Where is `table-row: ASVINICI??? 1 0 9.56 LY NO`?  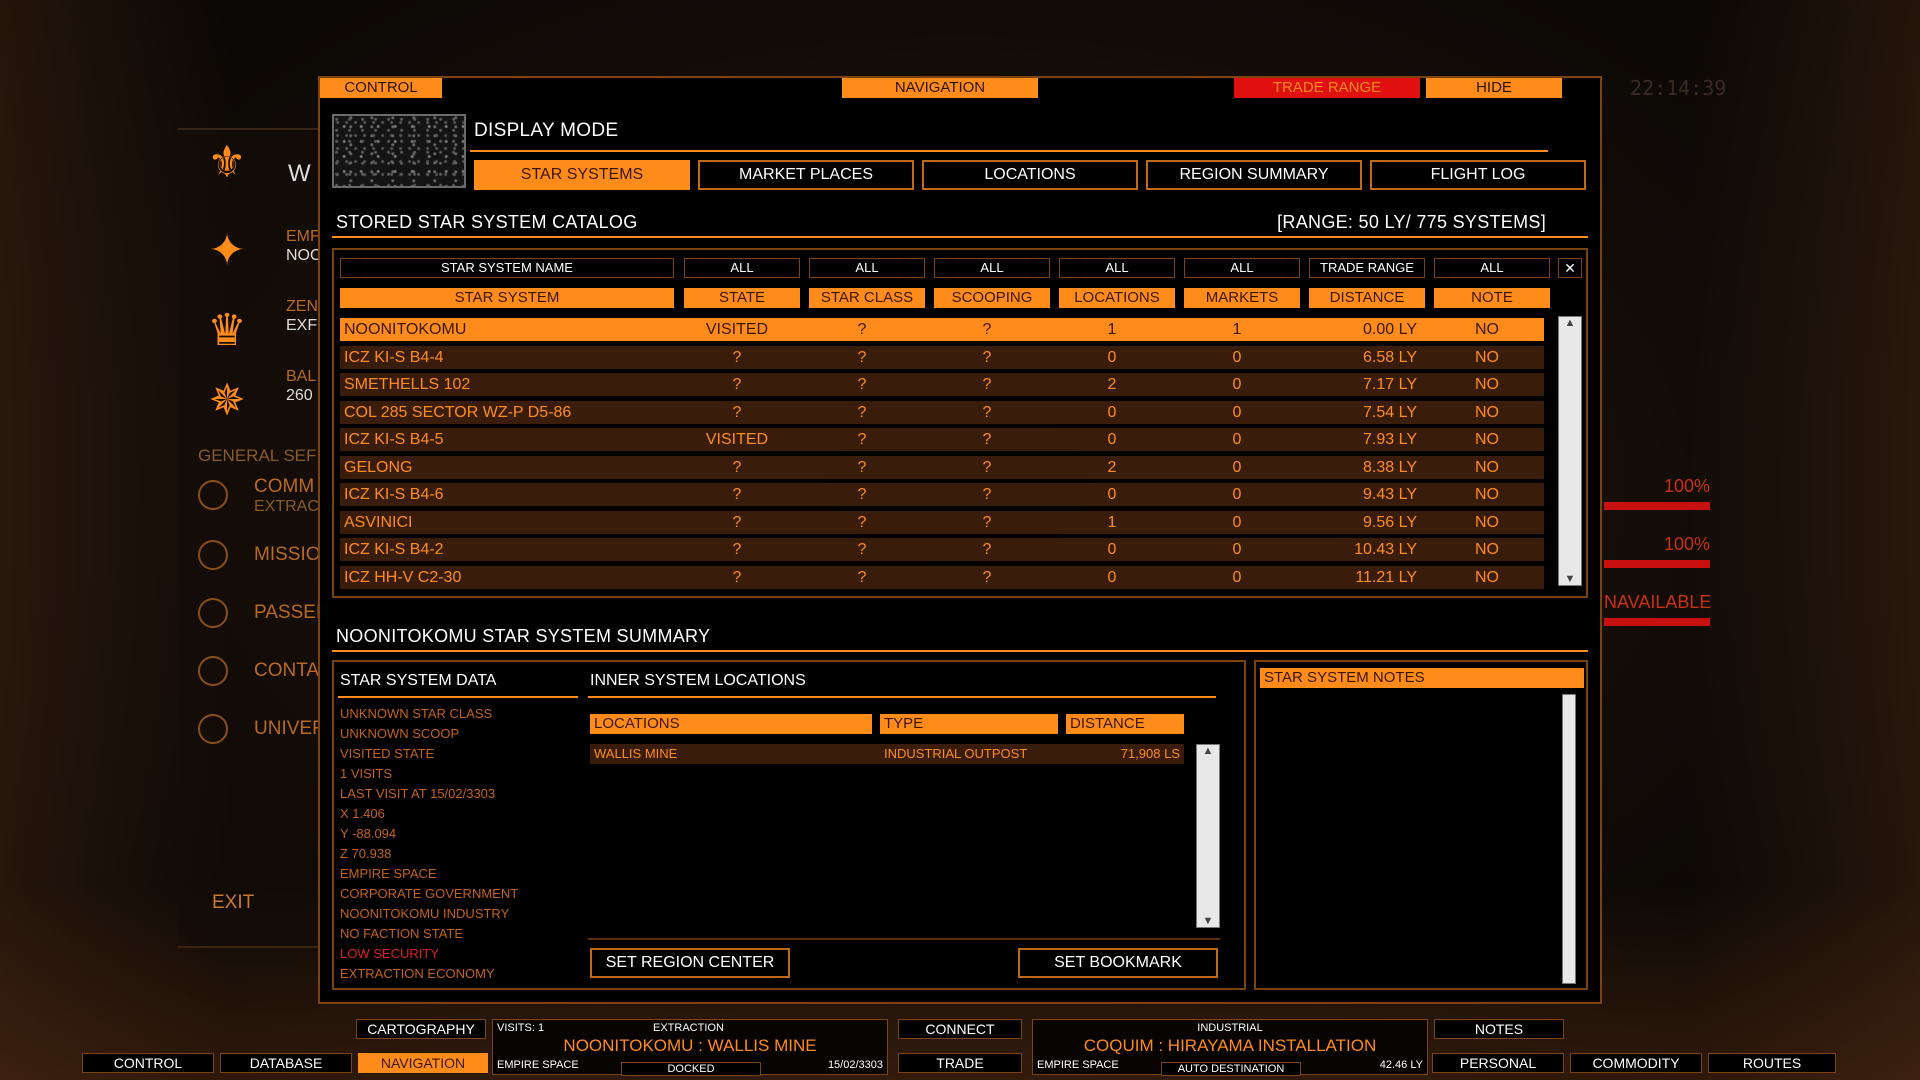 table-row: ASVINICI??? 1 0 9.56 LY NO is located at coordinates (945, 523).